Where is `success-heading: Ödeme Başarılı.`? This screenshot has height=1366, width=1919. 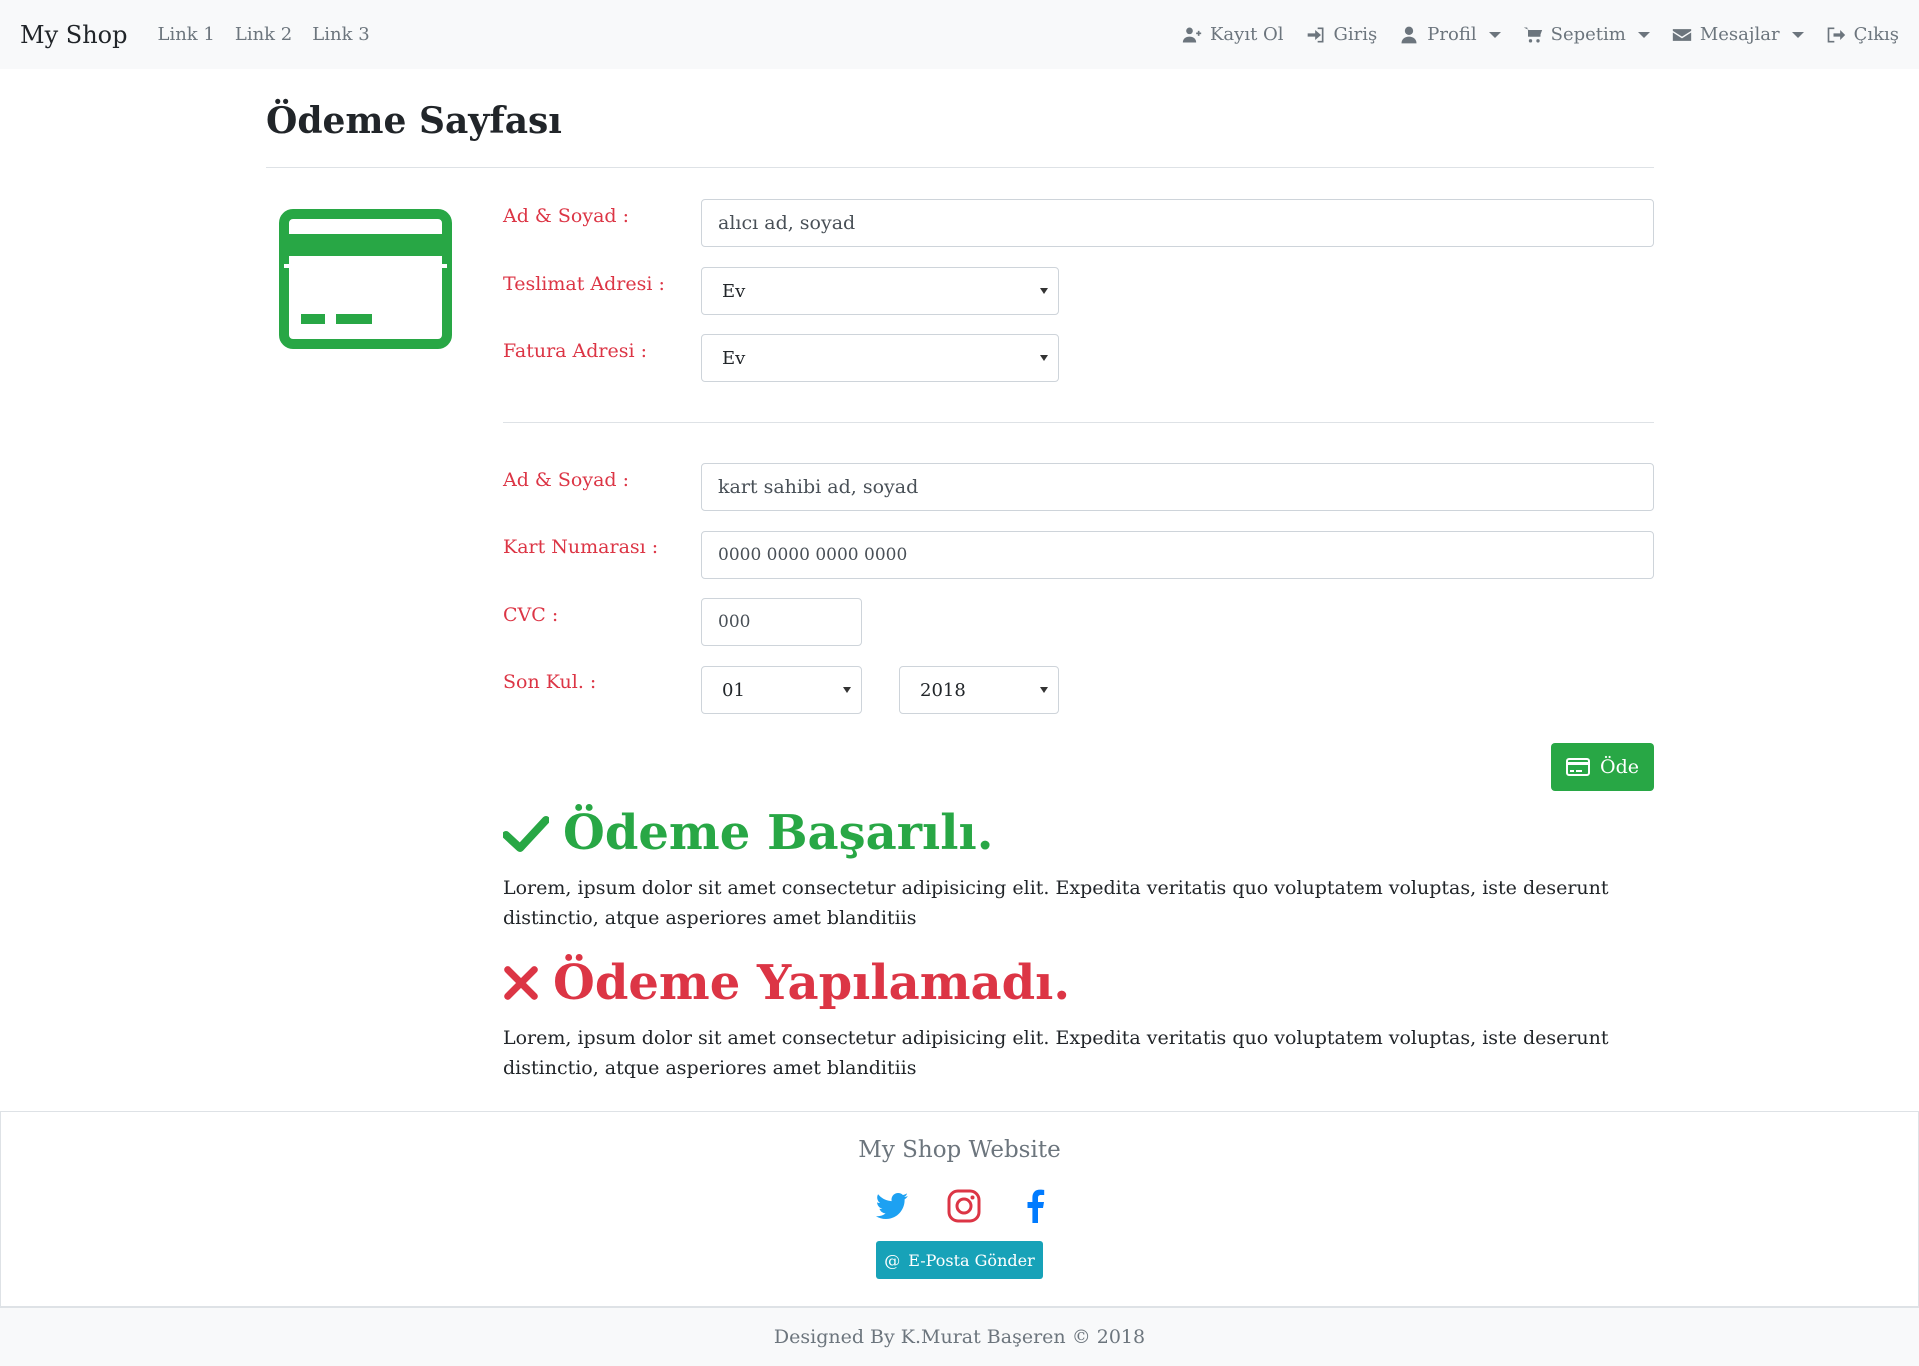
success-heading: Ödeme Başarılı. is located at coordinates (748, 833).